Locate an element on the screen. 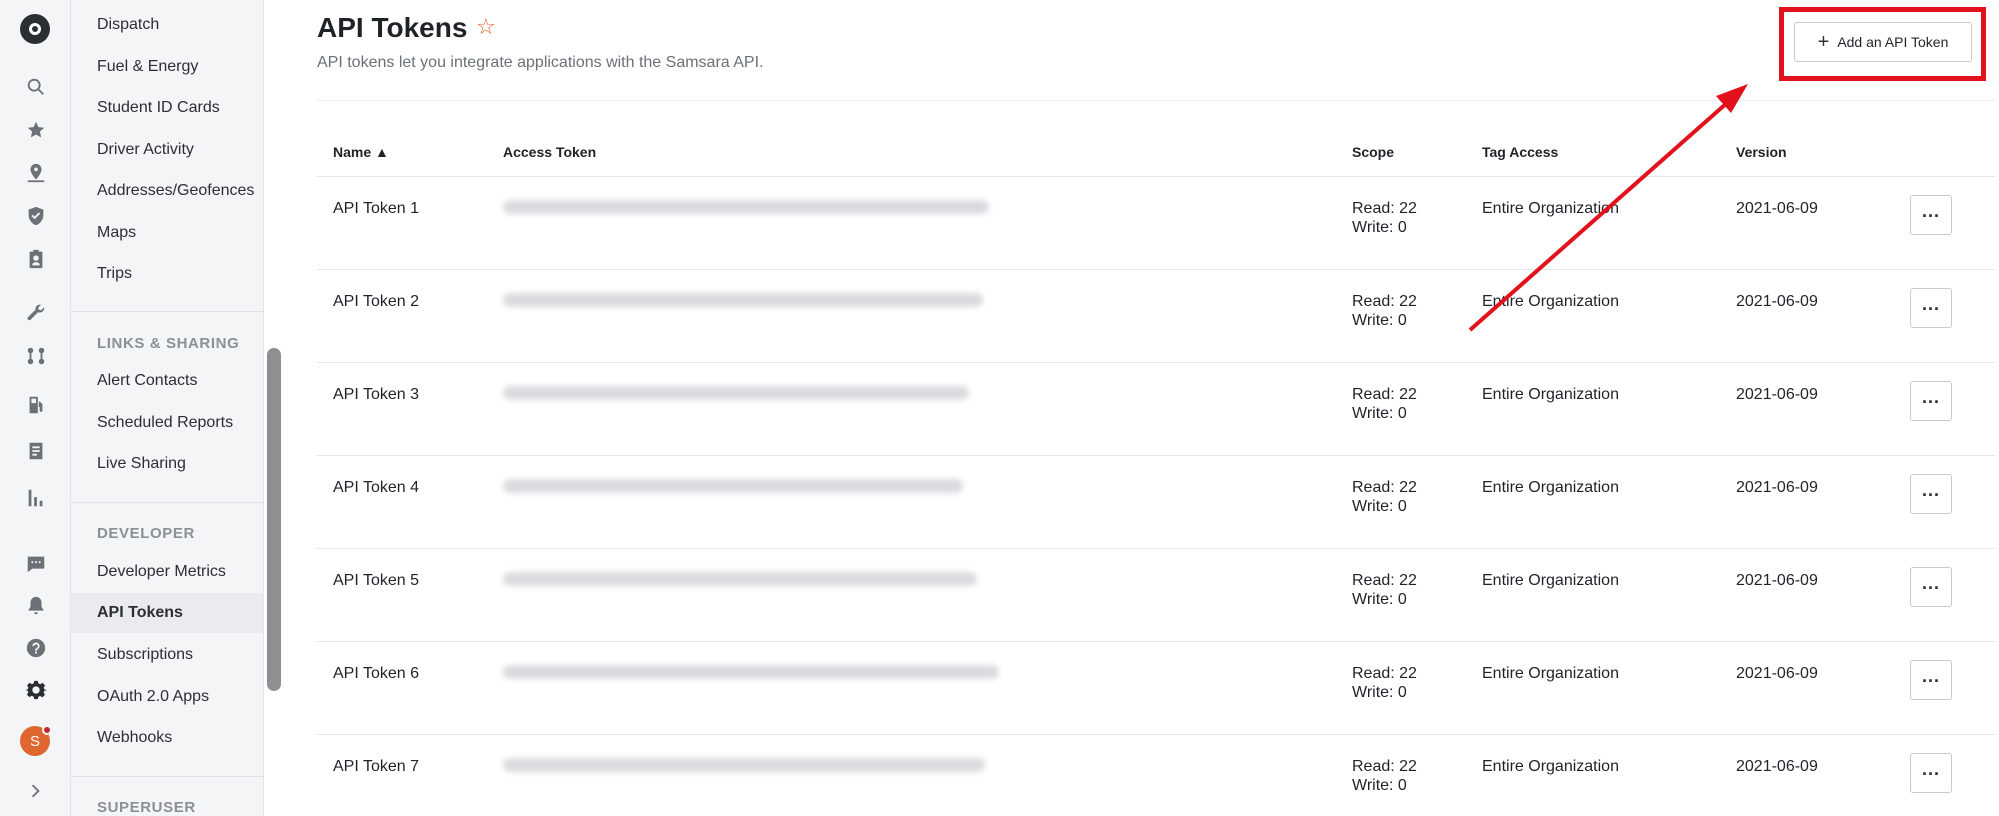 This screenshot has width=1999, height=816. gear-icon is located at coordinates (35, 689).